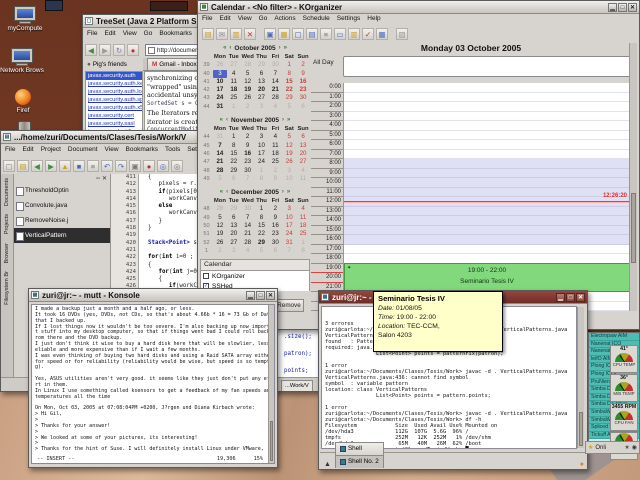  What do you see at coordinates (632, 7) in the screenshot?
I see `close-button: ✕` at bounding box center [632, 7].